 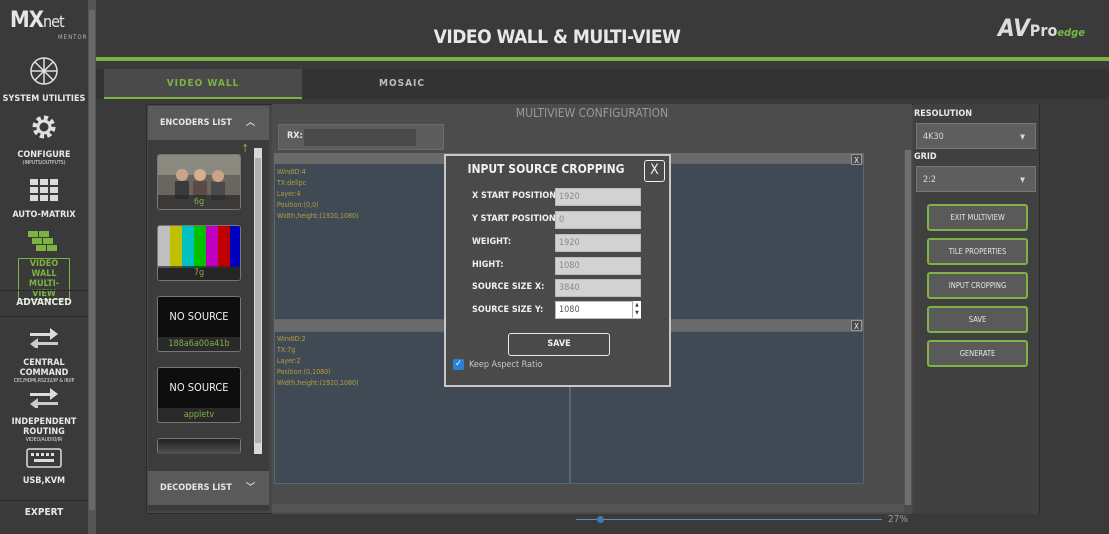 What do you see at coordinates (44, 302) in the screenshot?
I see `sidebar-advanced: ADVANCED` at bounding box center [44, 302].